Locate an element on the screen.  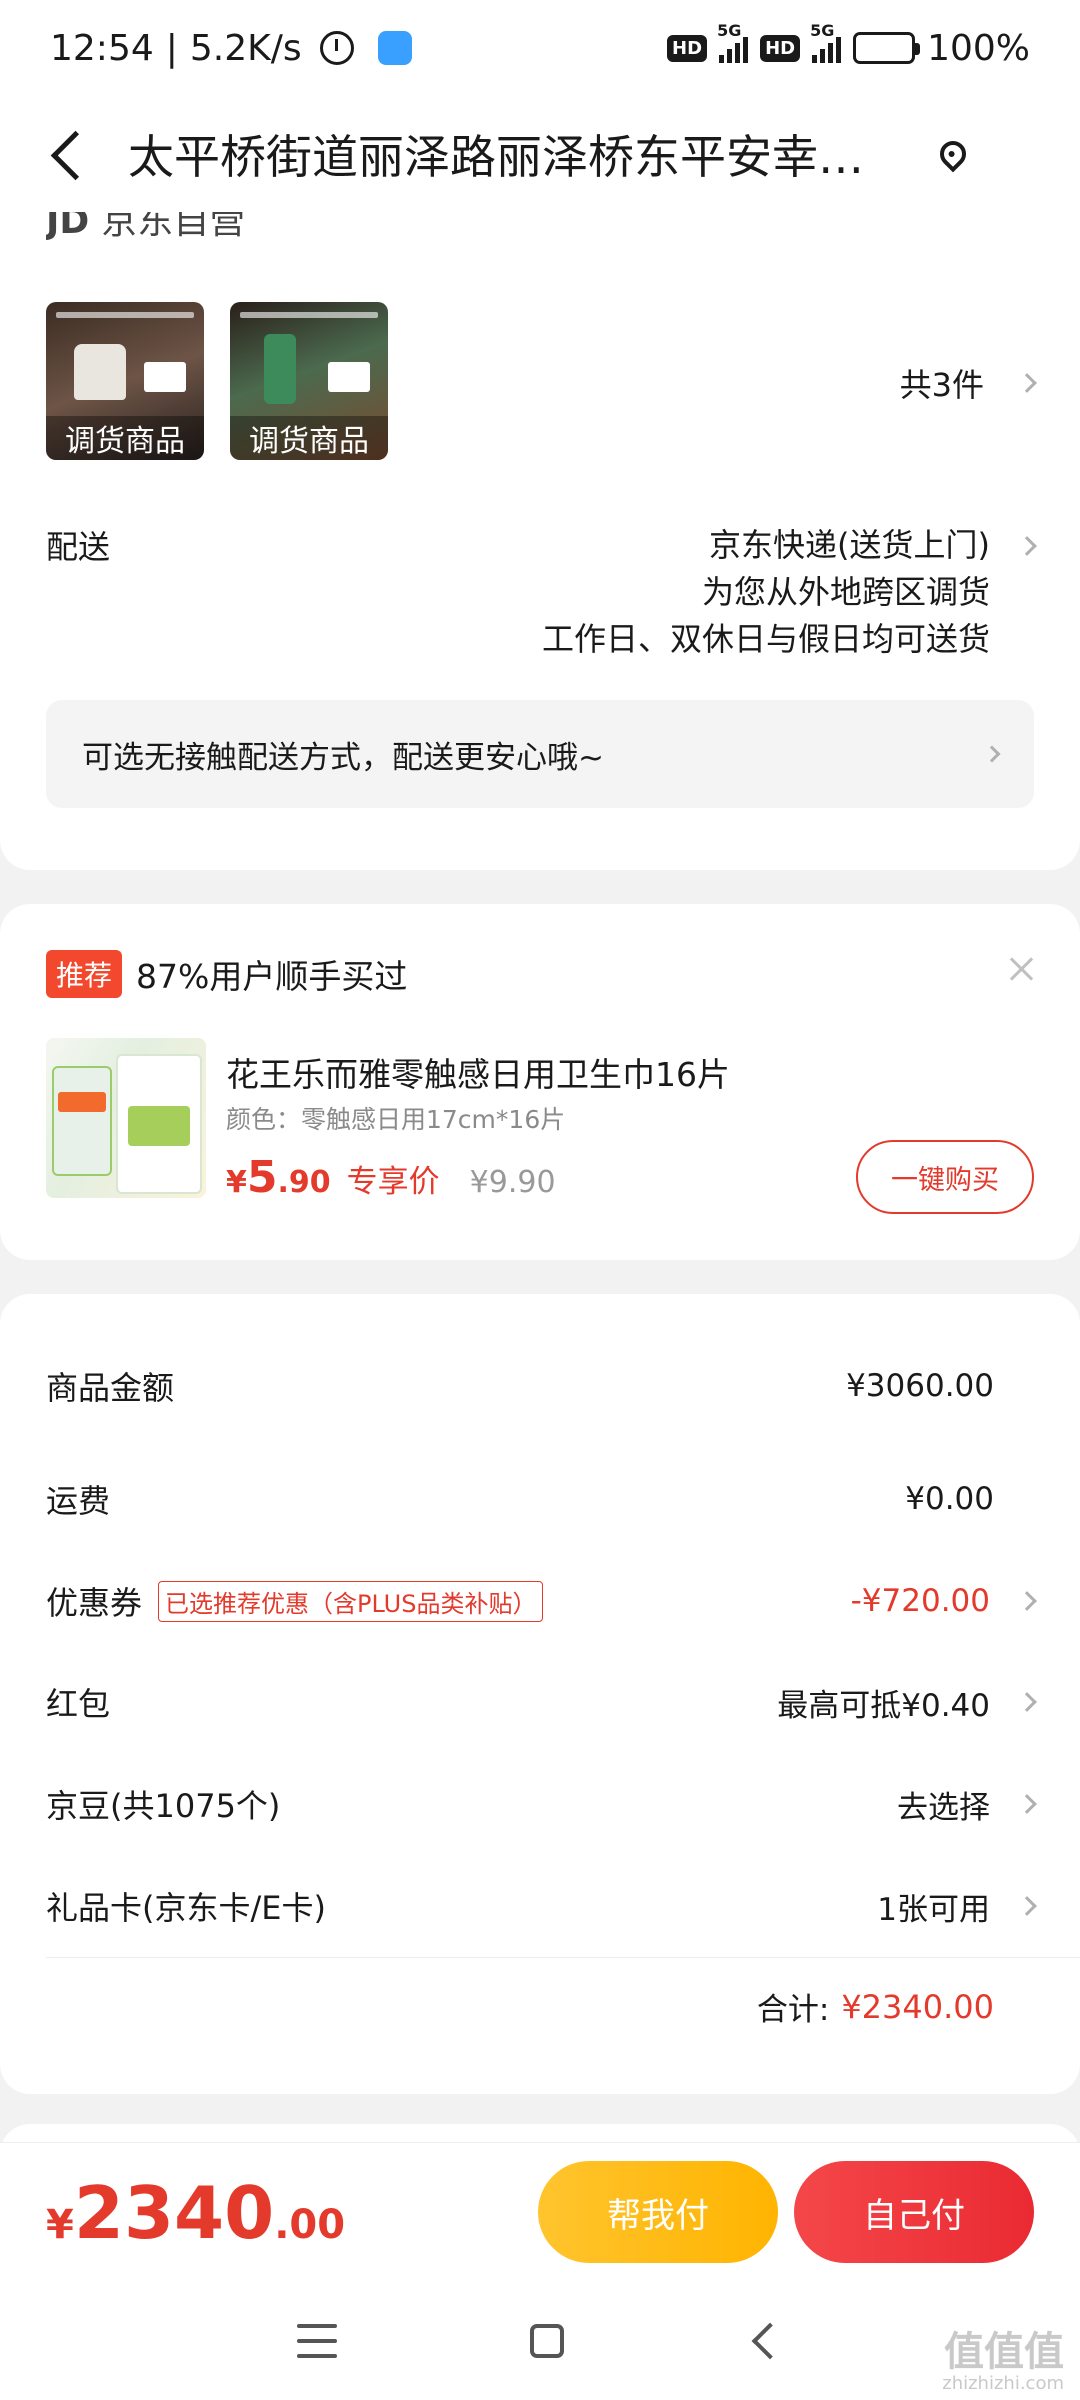
status-right: HD 5G HD 5G 100% is located at coordinates (848, 45).